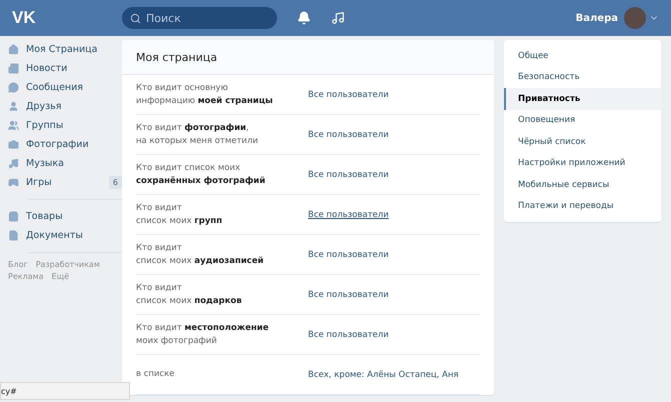  I want to click on person-icon, so click(13, 106).